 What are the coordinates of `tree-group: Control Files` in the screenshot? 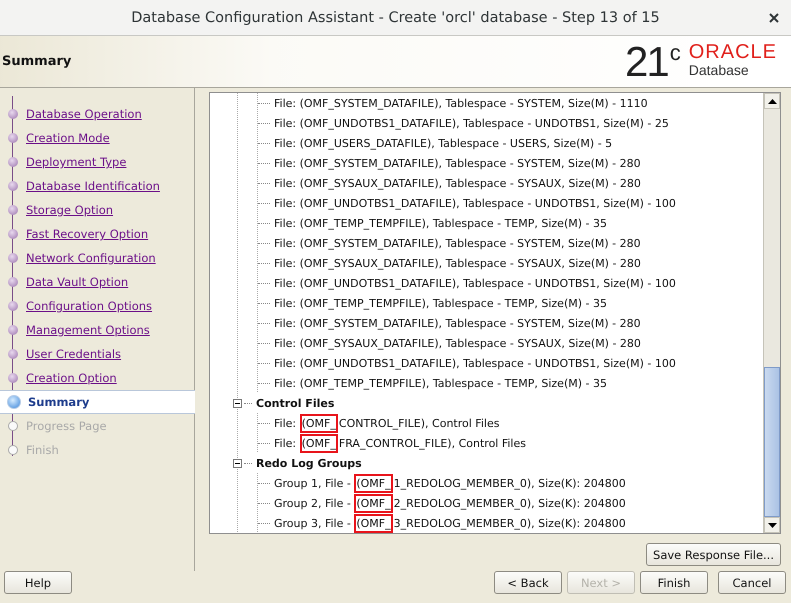 It's located at (295, 403).